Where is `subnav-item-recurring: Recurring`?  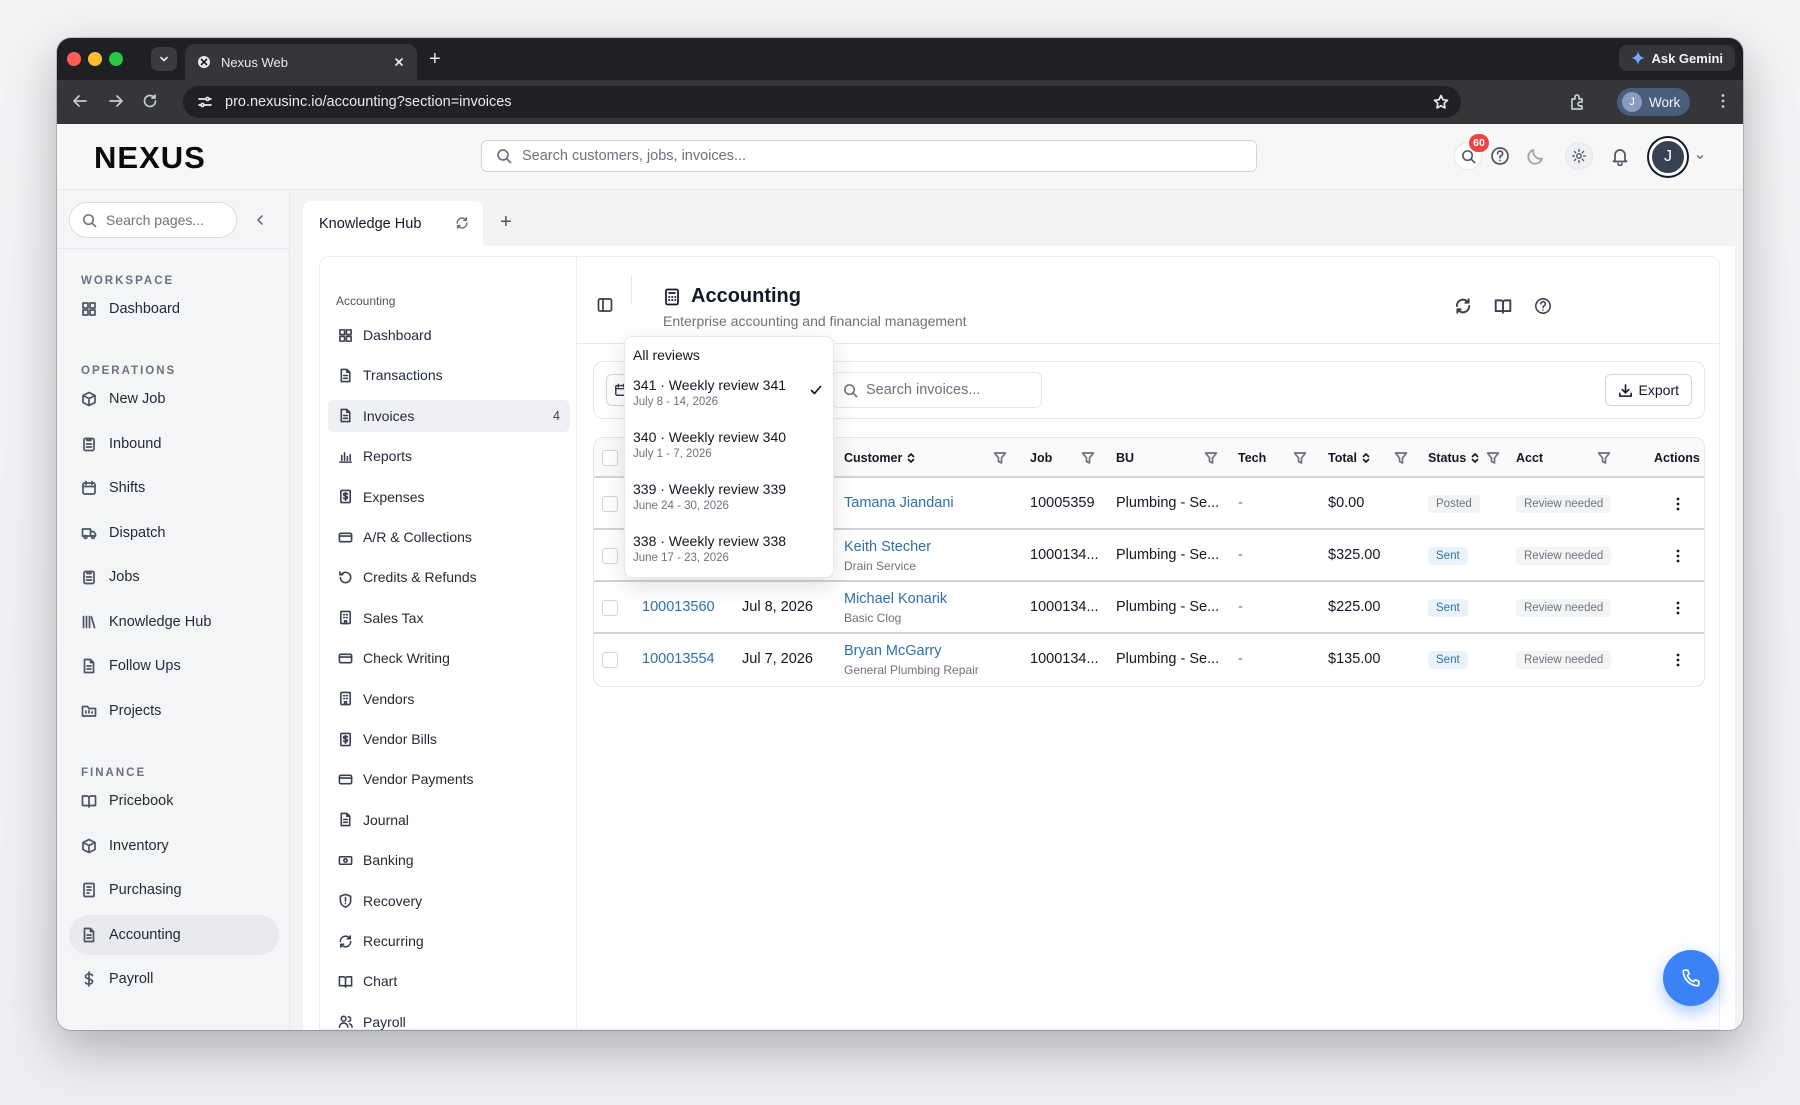
subnav-item-recurring: Recurring is located at coordinates (449, 941).